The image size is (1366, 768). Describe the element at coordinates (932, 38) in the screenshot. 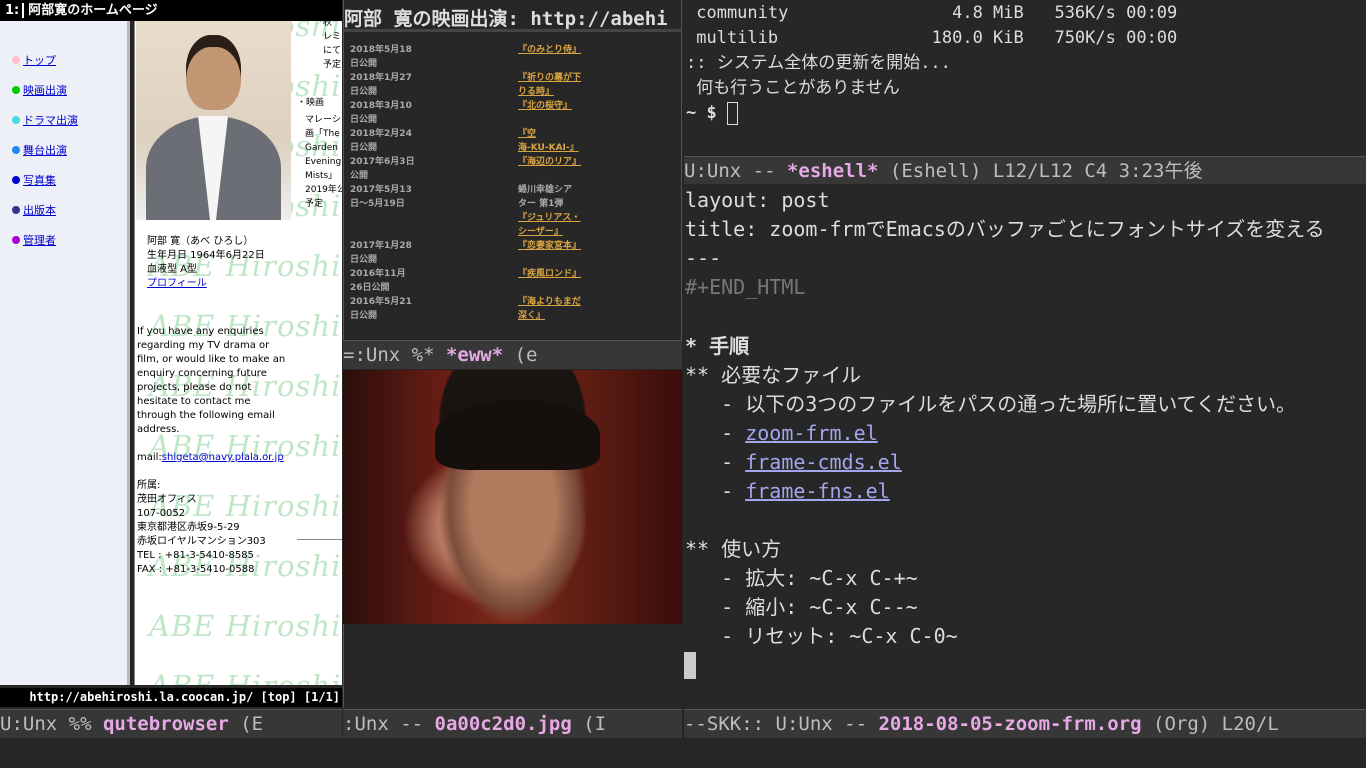

I see `terminal-line: multilib 180.0 KiB 750K/s 00:00` at that location.